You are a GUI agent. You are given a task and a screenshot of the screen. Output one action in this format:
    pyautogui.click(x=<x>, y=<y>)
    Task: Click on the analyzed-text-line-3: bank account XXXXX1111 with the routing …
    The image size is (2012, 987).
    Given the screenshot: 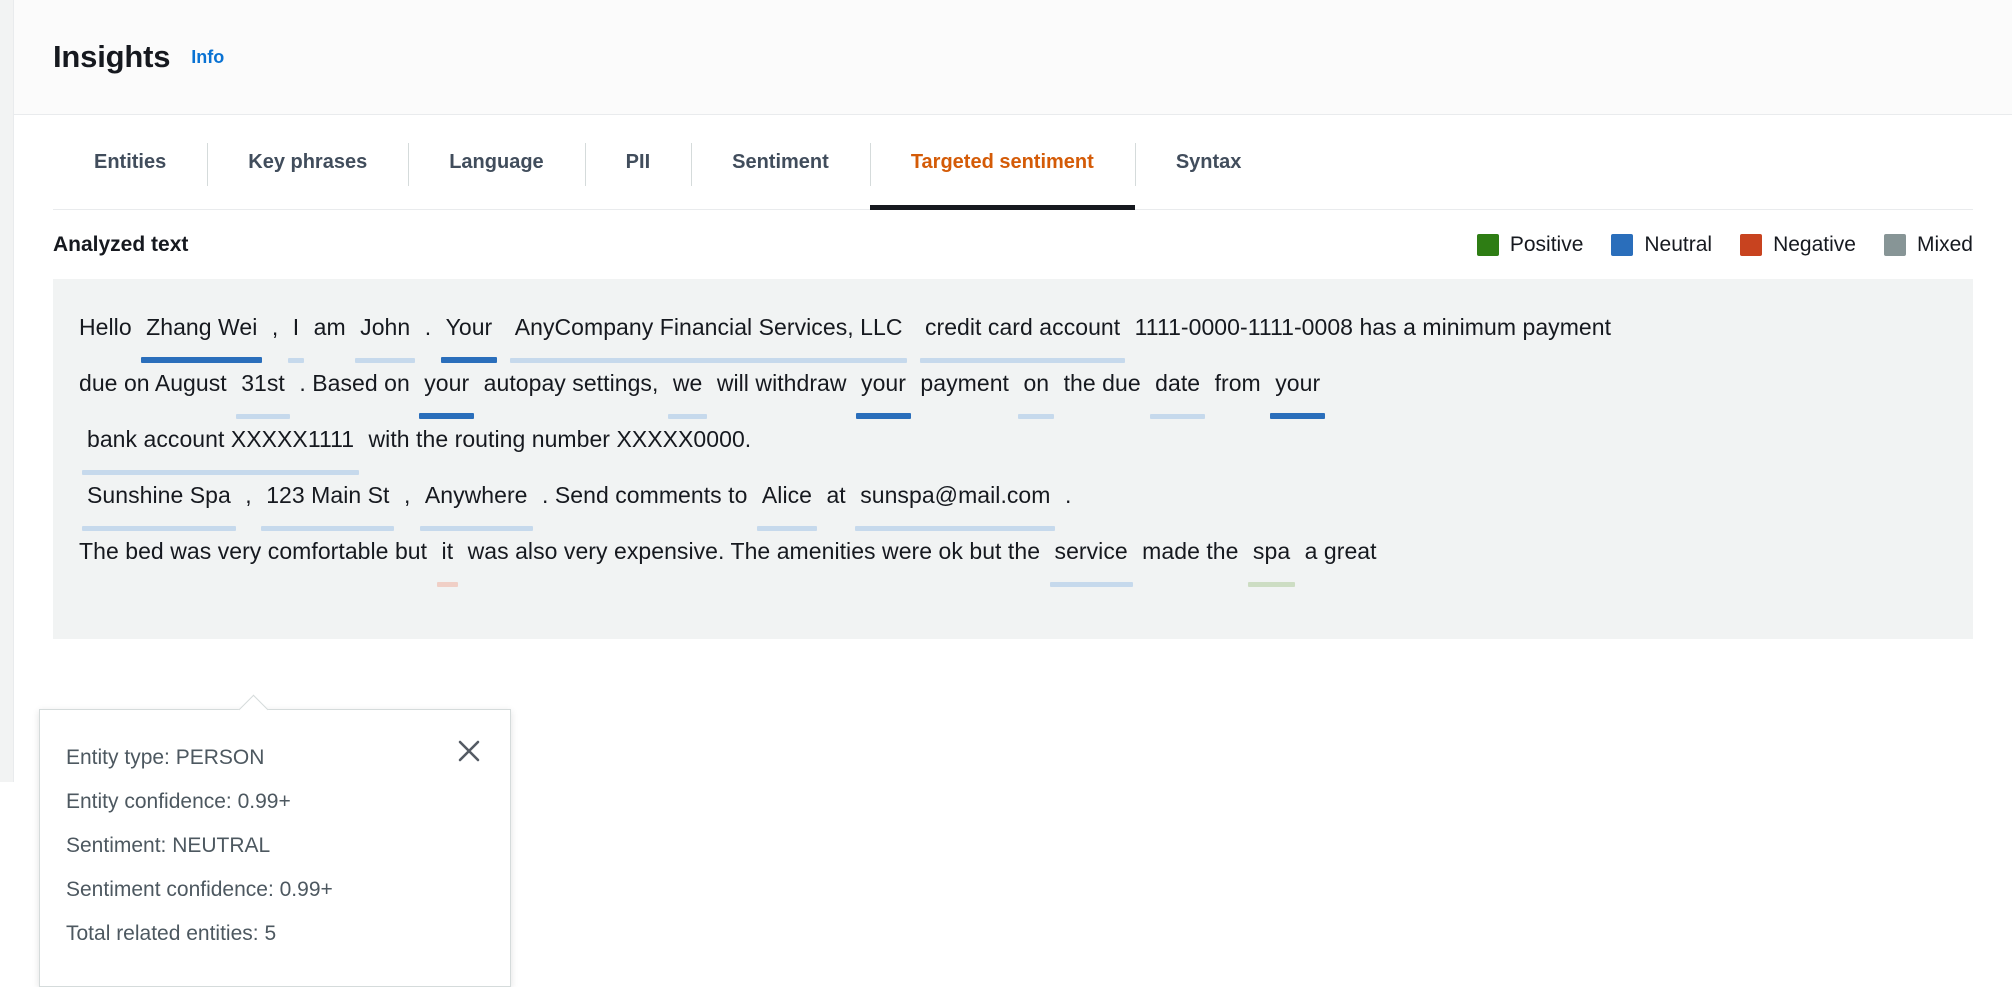 What is the action you would take?
    pyautogui.click(x=1013, y=443)
    